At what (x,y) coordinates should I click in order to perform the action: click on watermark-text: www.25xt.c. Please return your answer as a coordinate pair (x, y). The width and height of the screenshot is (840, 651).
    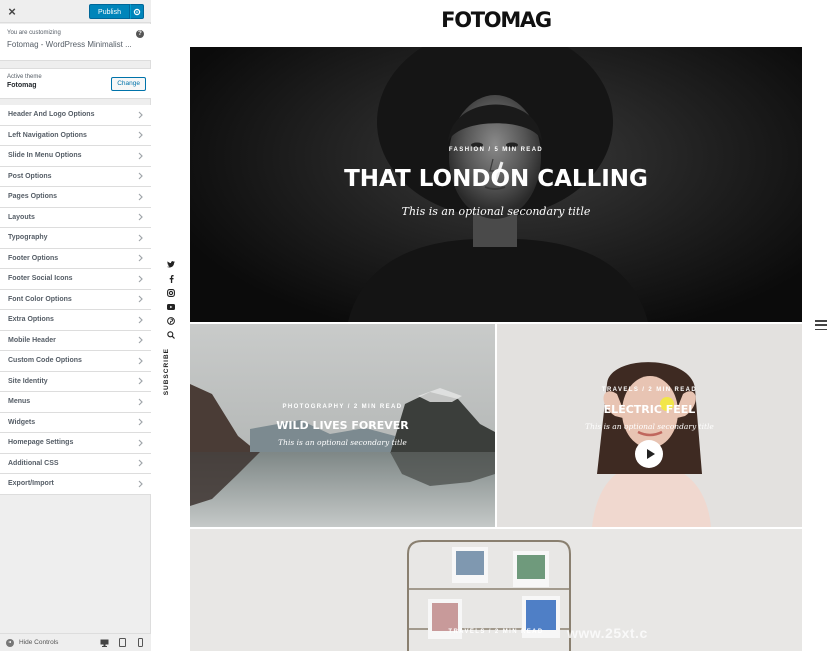
    Looking at the image, I should click on (607, 633).